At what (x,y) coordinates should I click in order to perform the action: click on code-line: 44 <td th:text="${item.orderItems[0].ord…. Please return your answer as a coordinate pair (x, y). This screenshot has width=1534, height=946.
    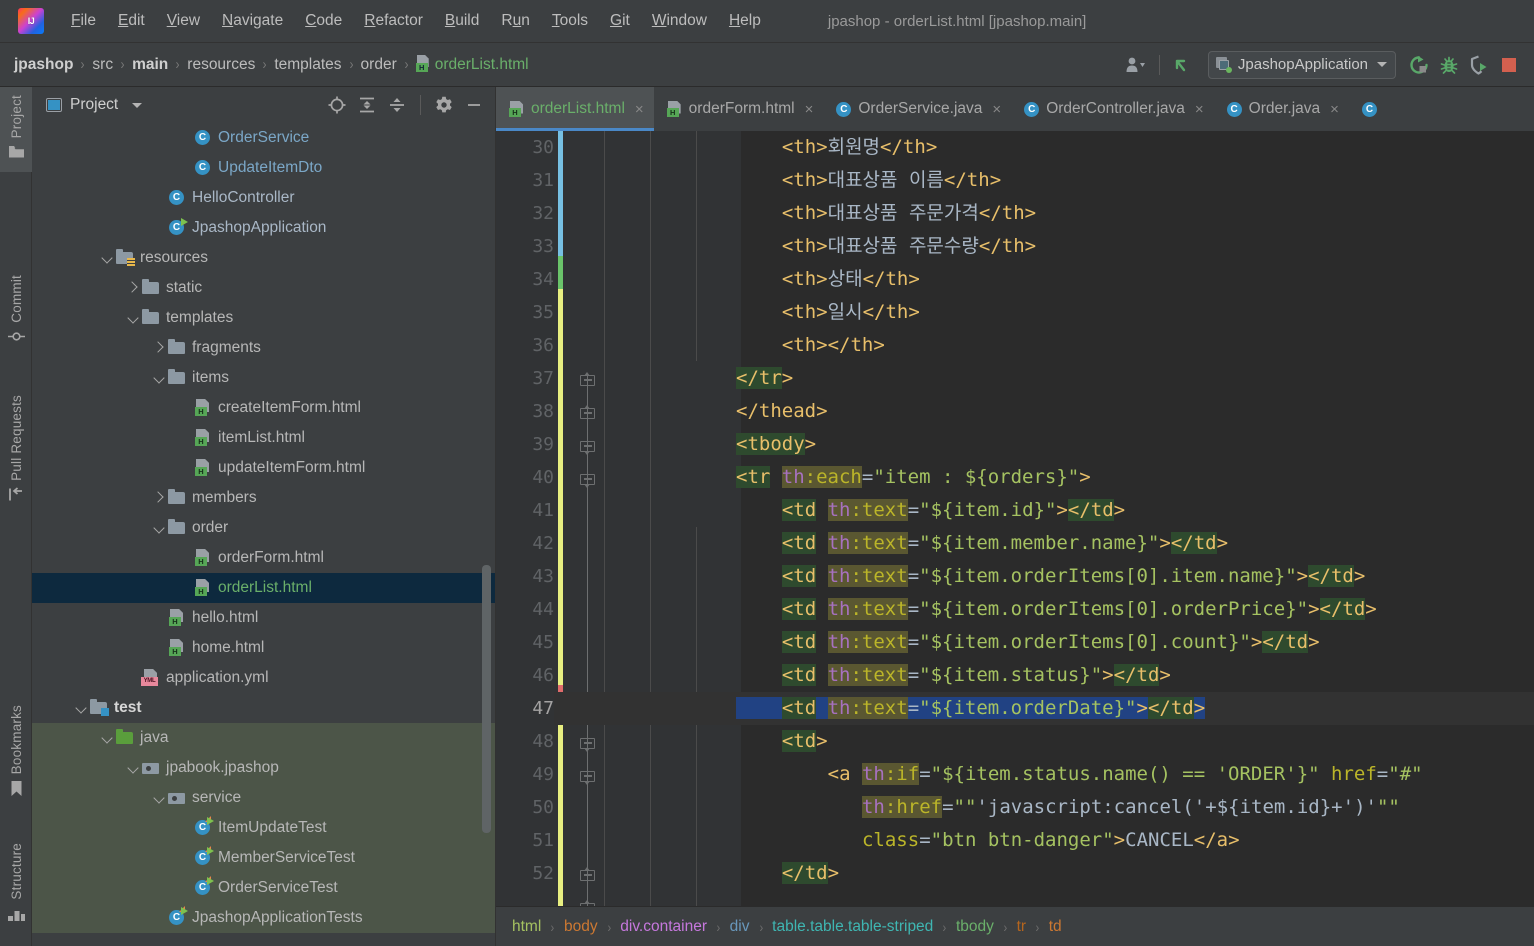
    Looking at the image, I should click on (1015, 609).